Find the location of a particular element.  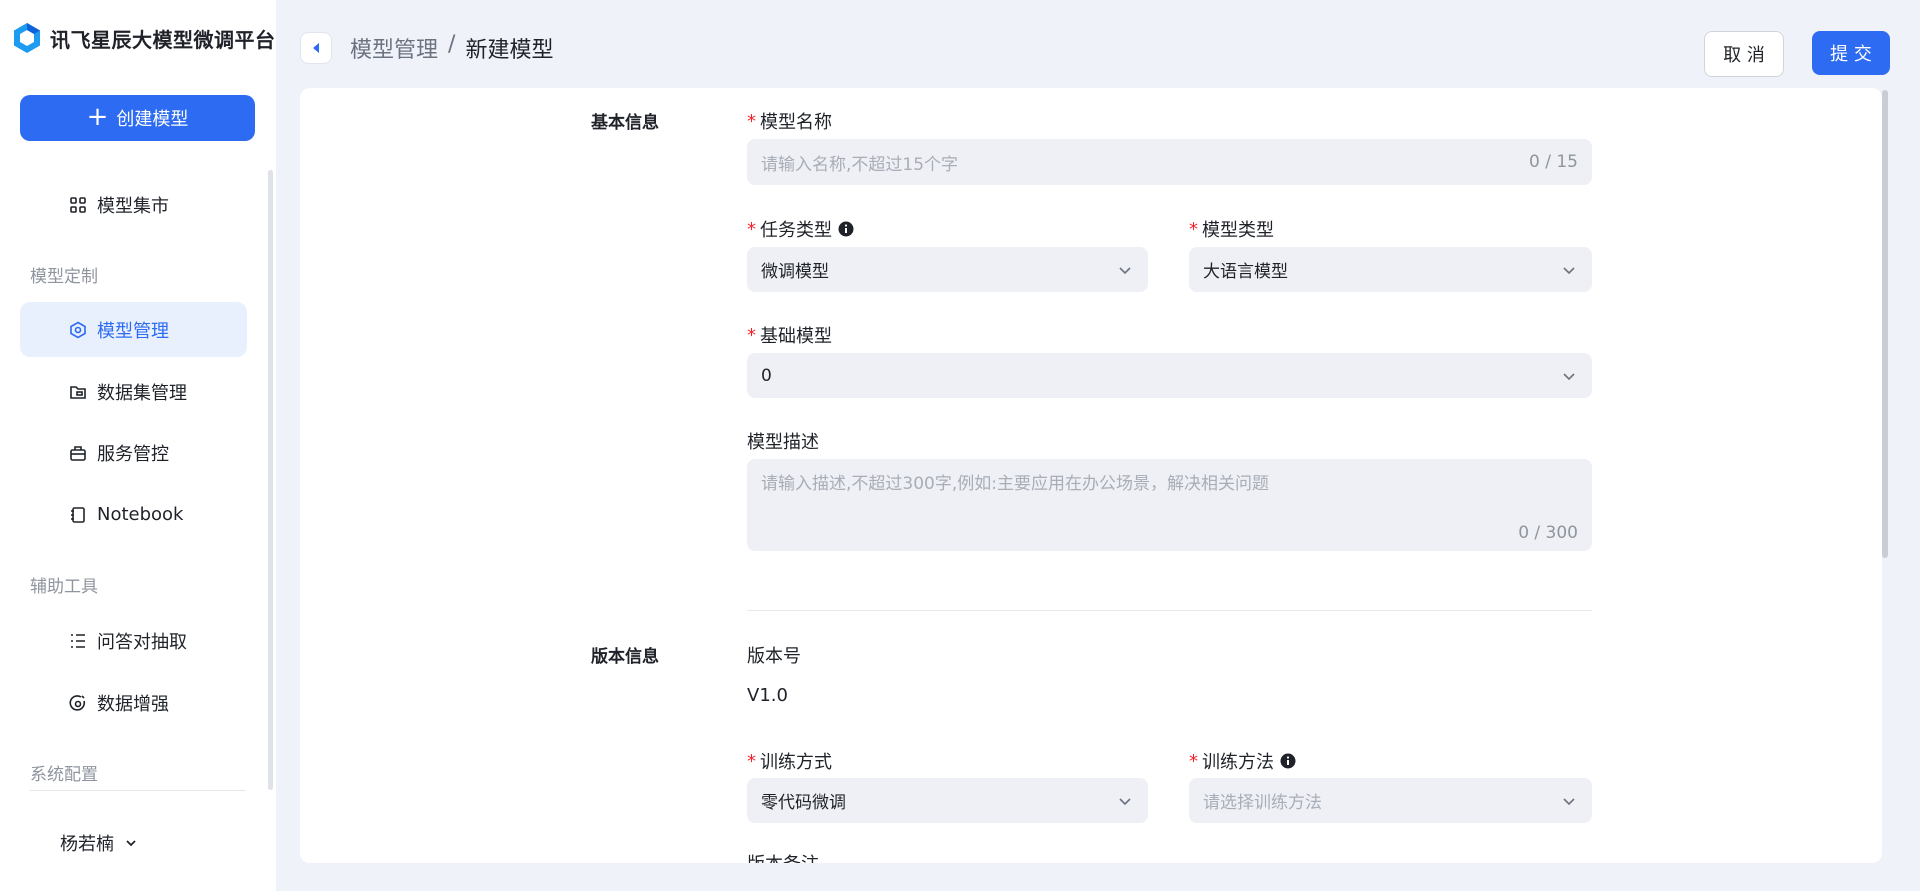

train-method-select: 请选择训练方法 is located at coordinates (1390, 800).